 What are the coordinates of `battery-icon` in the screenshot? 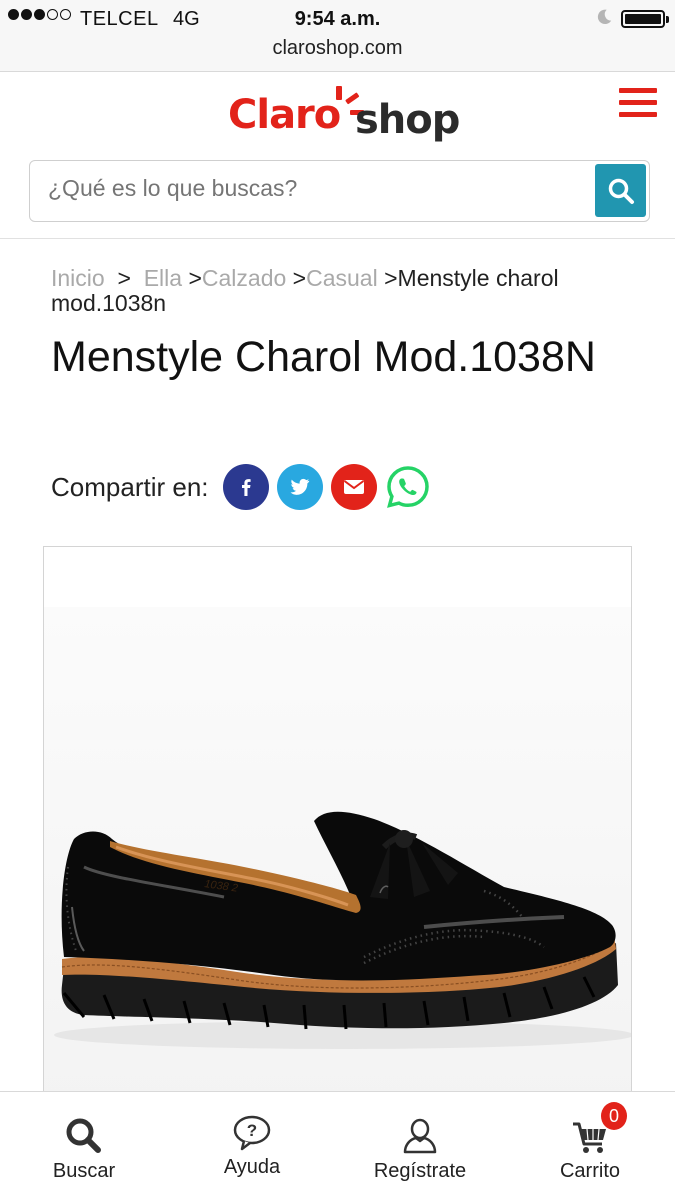 It's located at (645, 19).